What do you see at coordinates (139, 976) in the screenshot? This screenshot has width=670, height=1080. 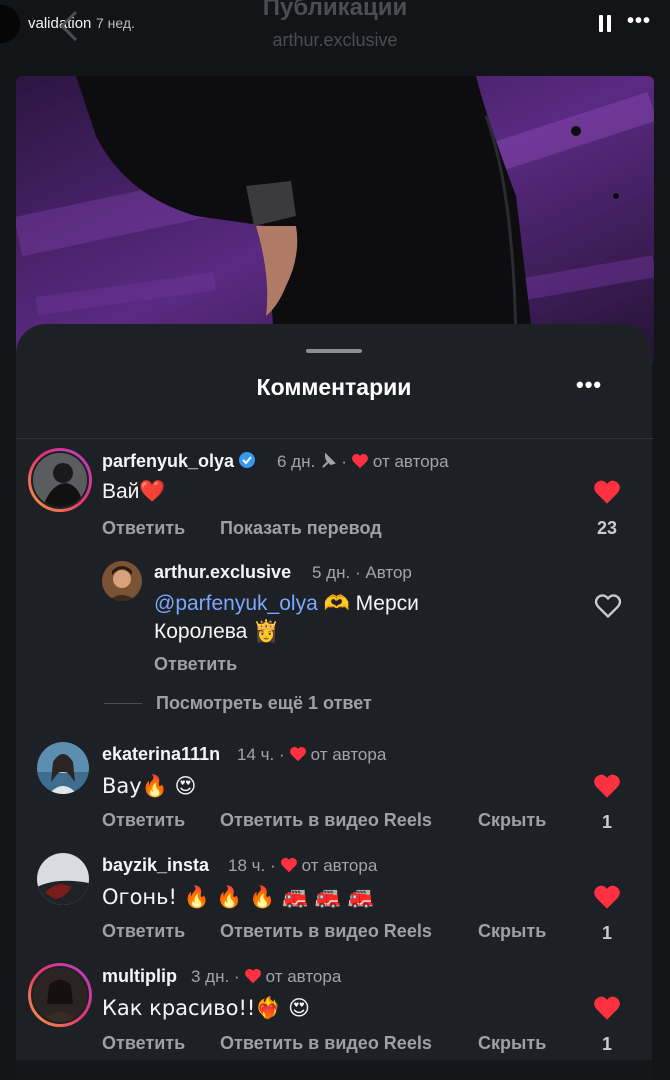 I see `comment-username: multiplip` at bounding box center [139, 976].